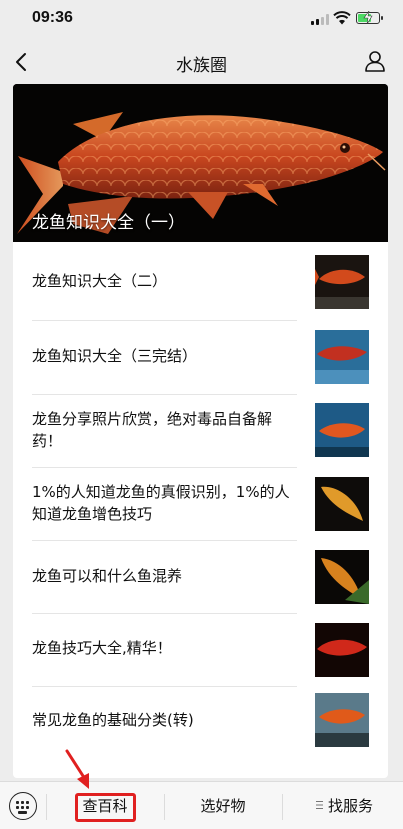 This screenshot has height=829, width=403. I want to click on status-bar: 09:36, so click(201, 20).